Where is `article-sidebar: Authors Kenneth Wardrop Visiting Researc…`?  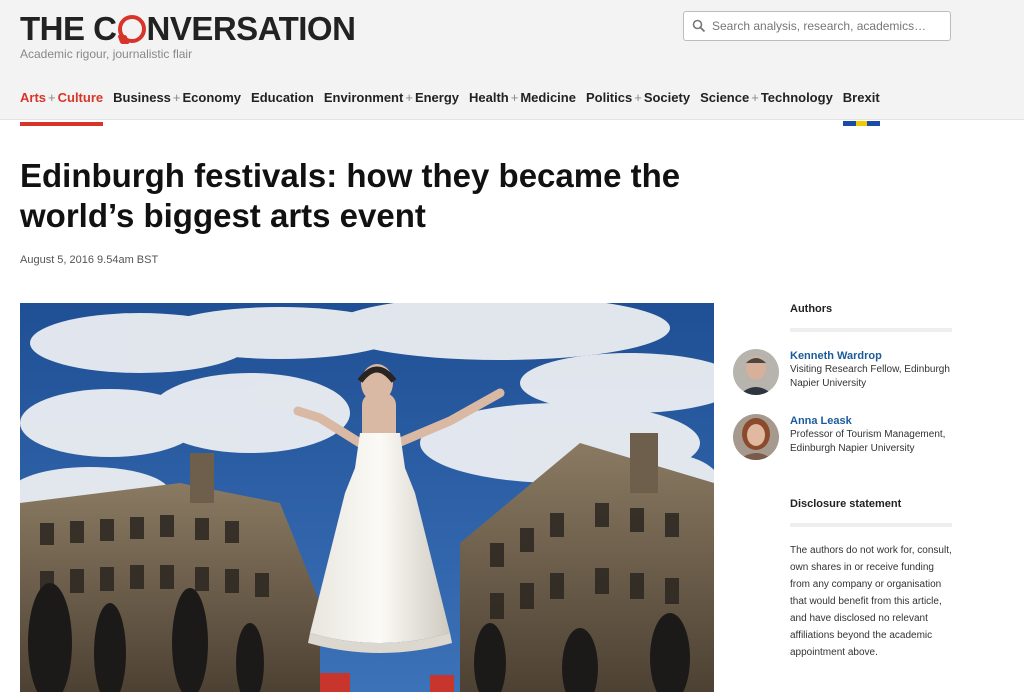 article-sidebar: Authors Kenneth Wardrop Visiting Researc… is located at coordinates (842, 482).